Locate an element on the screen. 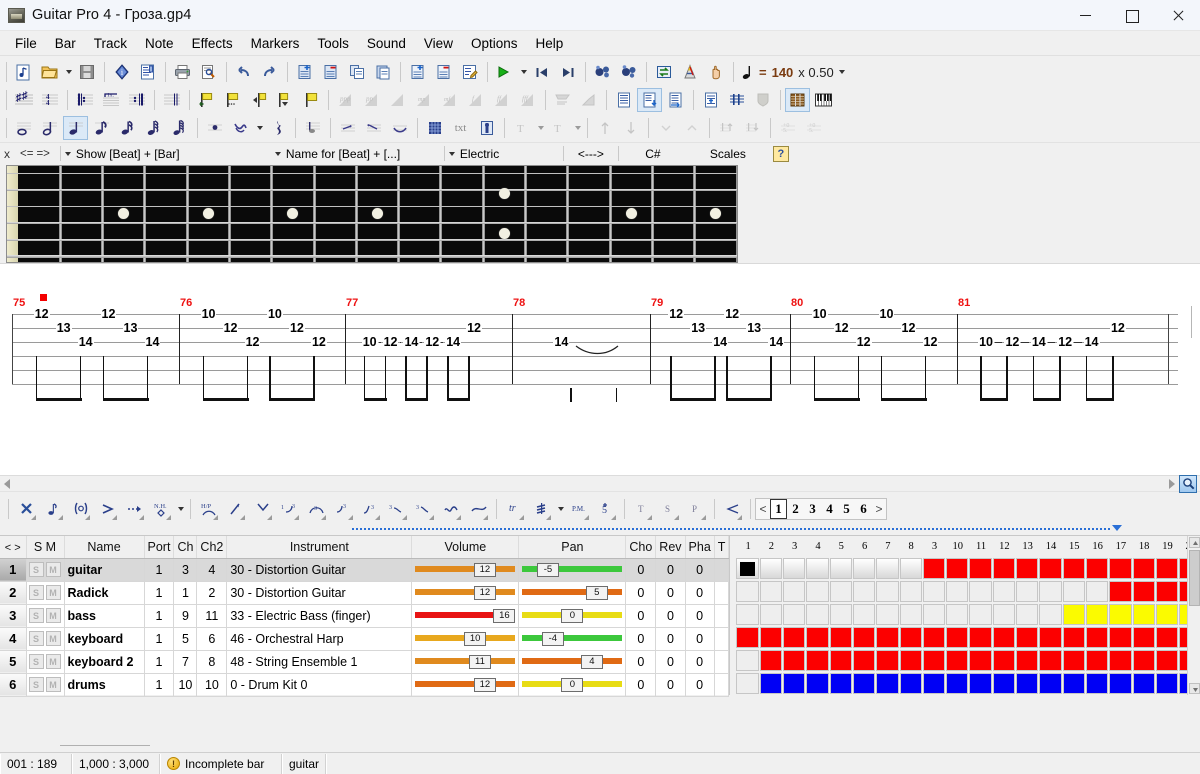  string-next-button: > is located at coordinates (879, 509).